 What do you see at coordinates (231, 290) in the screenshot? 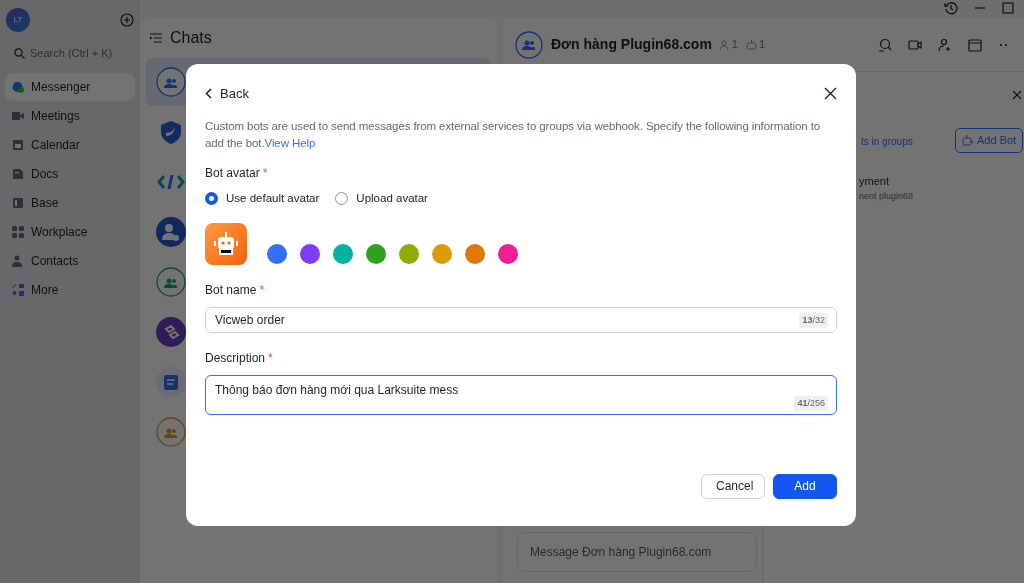
I see `field-label: Bot name` at bounding box center [231, 290].